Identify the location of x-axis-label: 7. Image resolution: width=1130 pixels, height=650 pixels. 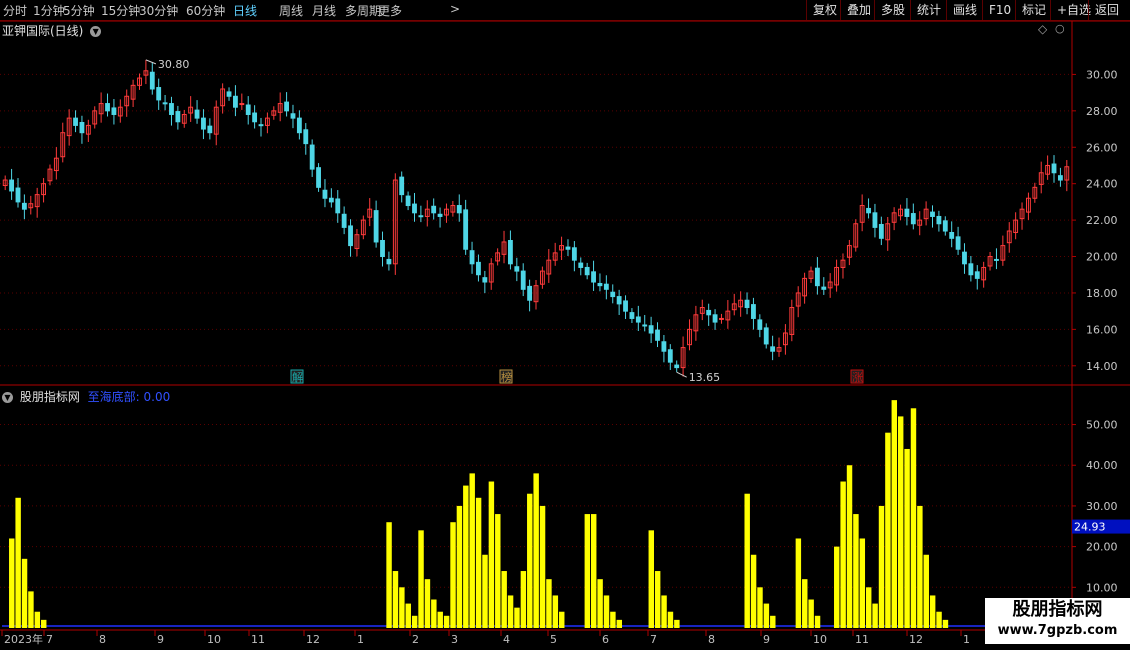
(49, 639).